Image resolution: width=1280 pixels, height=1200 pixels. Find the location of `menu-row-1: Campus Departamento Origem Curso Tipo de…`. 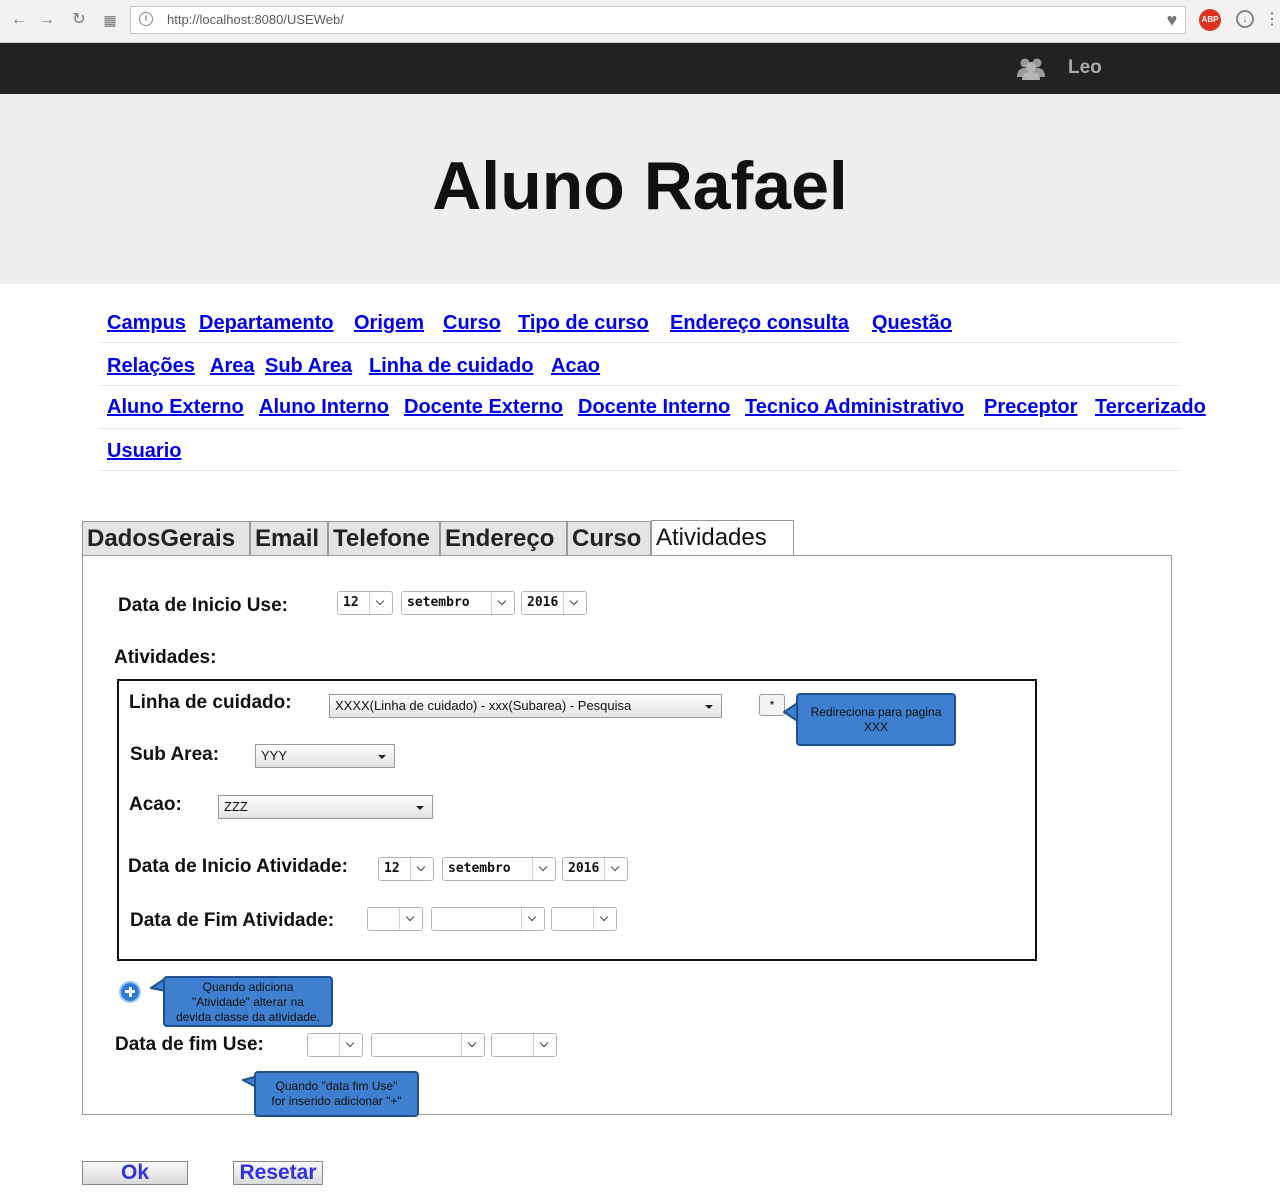

menu-row-1: Campus Departamento Origem Curso Tipo de… is located at coordinates (640, 327).